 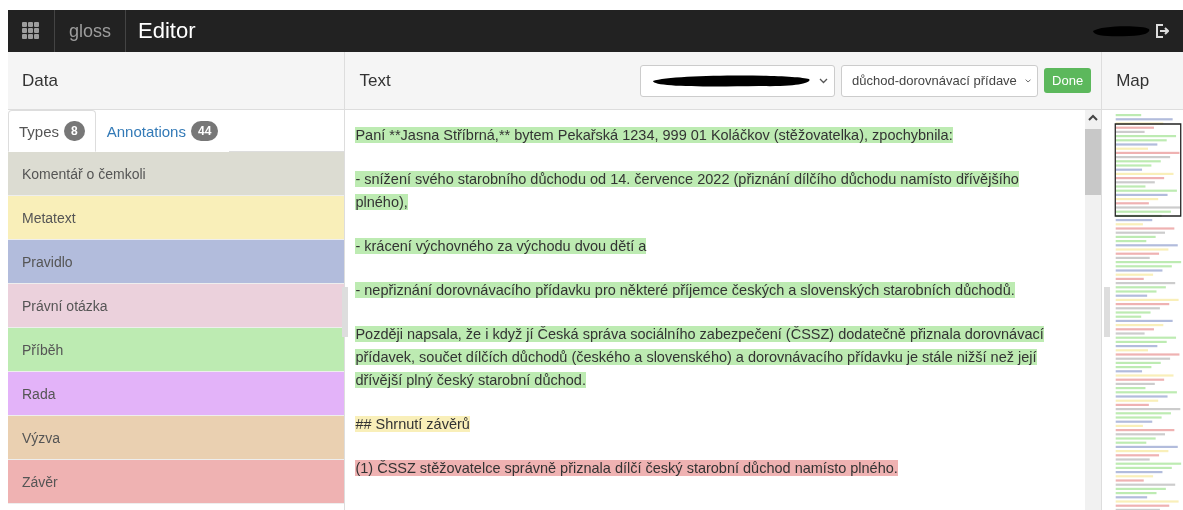 I want to click on type-item: Příběh, so click(x=176, y=350).